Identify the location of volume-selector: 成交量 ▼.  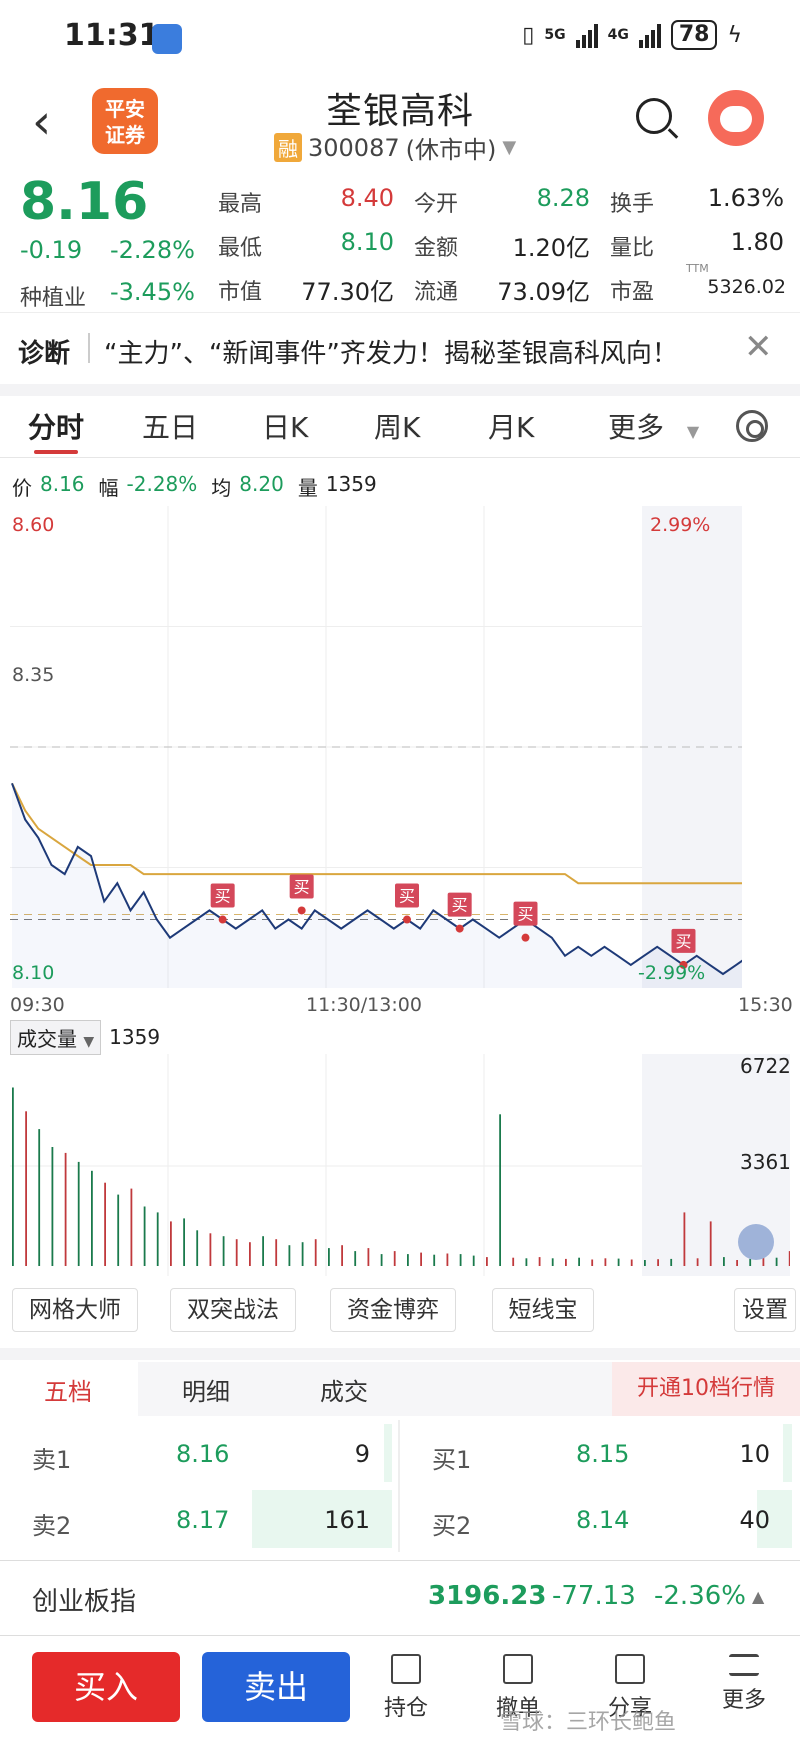
(56, 1037).